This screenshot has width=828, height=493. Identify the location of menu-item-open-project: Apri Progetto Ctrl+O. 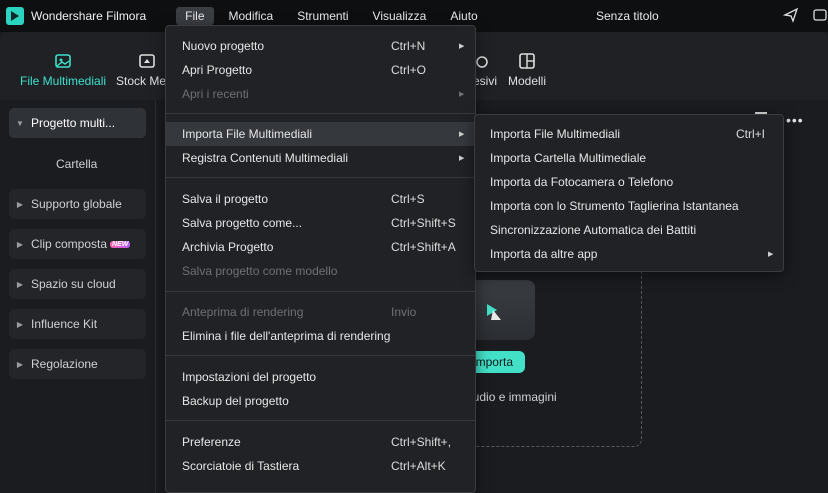
(320, 70).